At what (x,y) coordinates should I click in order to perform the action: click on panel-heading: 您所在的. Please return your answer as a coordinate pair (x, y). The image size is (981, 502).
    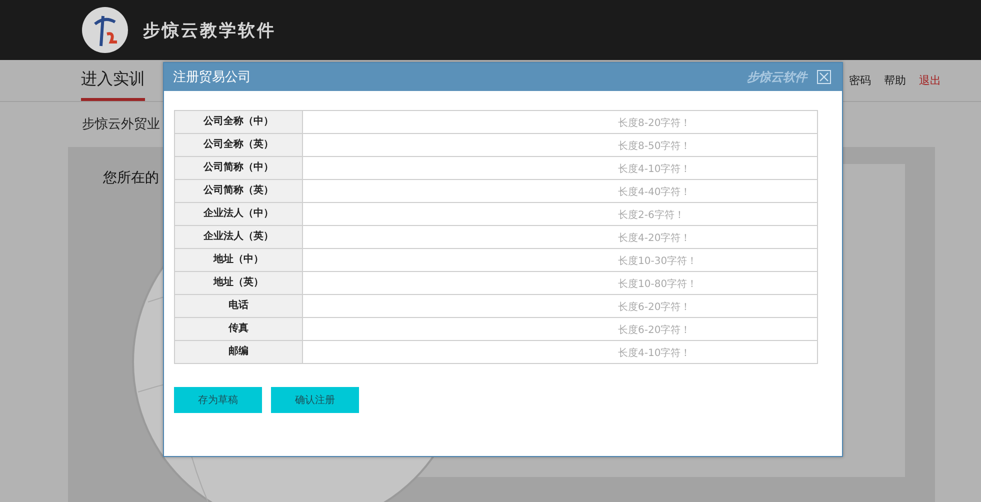
    Looking at the image, I should click on (131, 178).